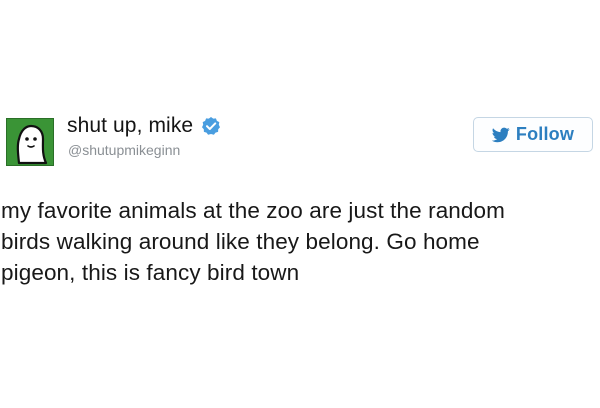 Image resolution: width=600 pixels, height=408 pixels. I want to click on twitter-bird-icon, so click(500, 135).